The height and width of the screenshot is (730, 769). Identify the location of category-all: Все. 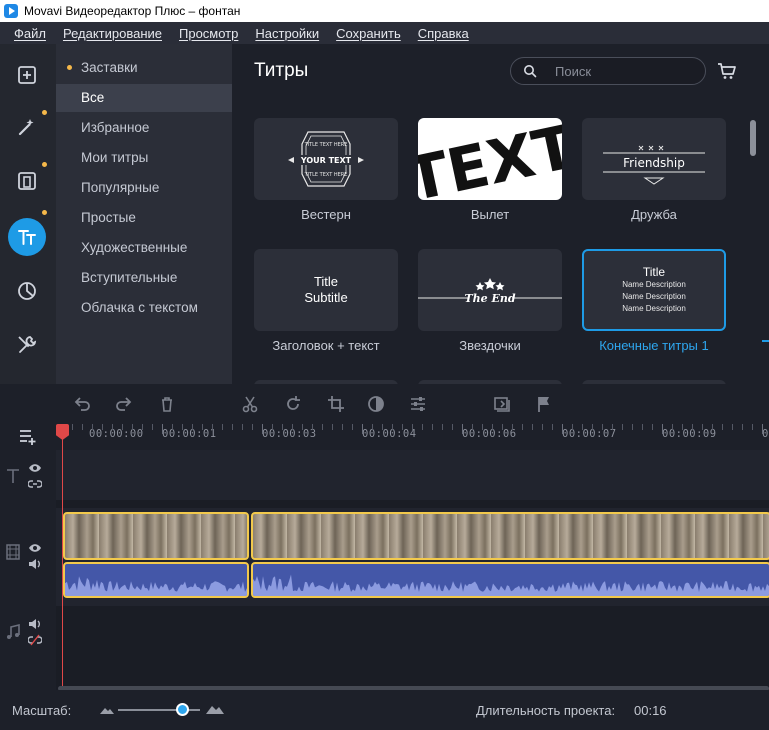
(144, 98).